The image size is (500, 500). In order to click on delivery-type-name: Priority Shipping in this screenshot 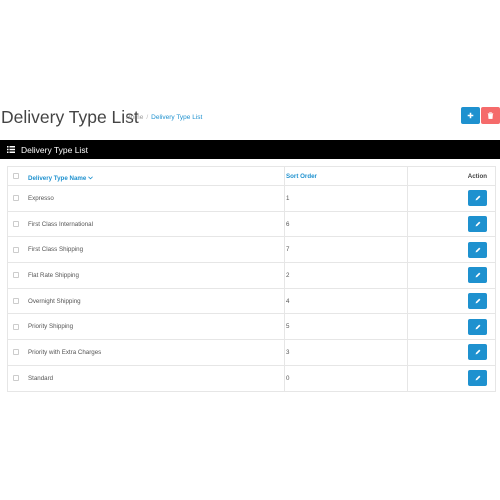, I will do `click(51, 327)`.